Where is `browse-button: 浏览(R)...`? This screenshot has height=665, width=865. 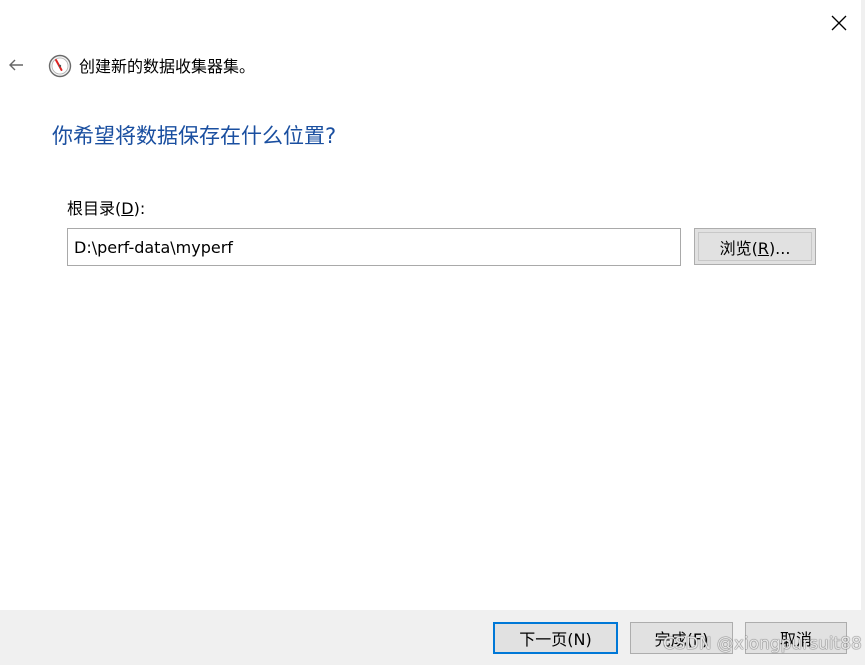
browse-button: 浏览(R)... is located at coordinates (755, 246).